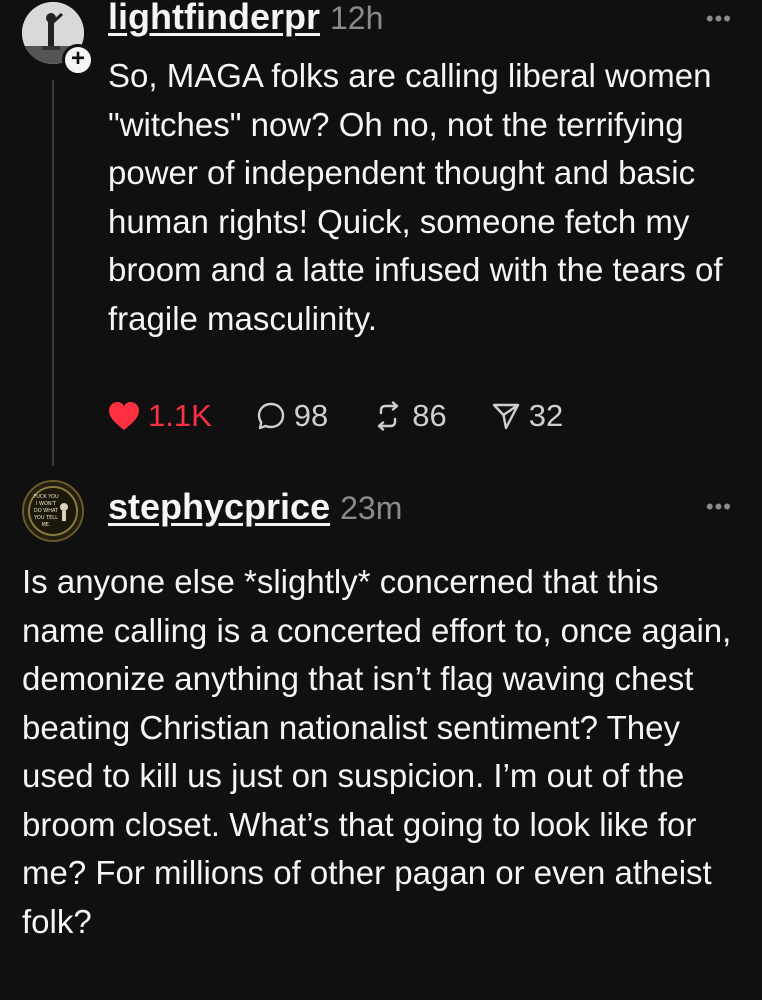 The width and height of the screenshot is (762, 1000). What do you see at coordinates (78, 60) in the screenshot?
I see `follow-button: +` at bounding box center [78, 60].